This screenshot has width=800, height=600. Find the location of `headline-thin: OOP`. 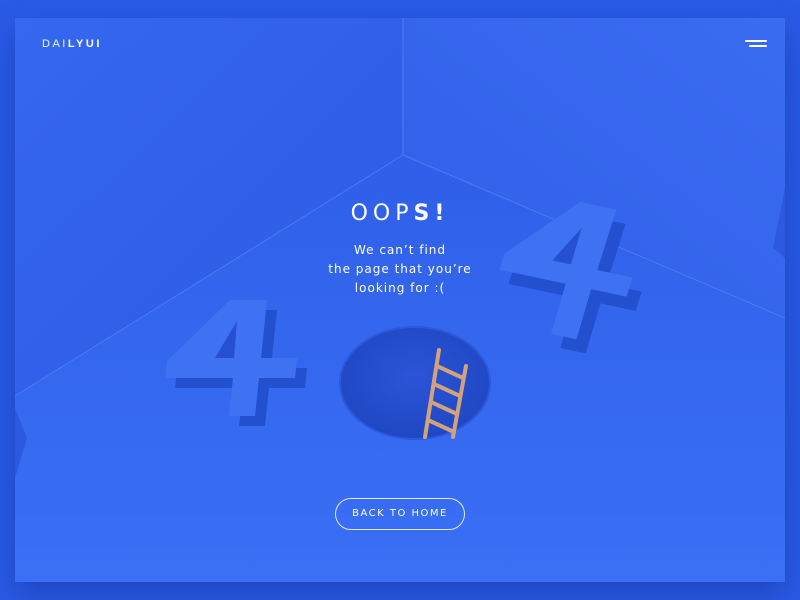

headline-thin: OOP is located at coordinates (382, 213).